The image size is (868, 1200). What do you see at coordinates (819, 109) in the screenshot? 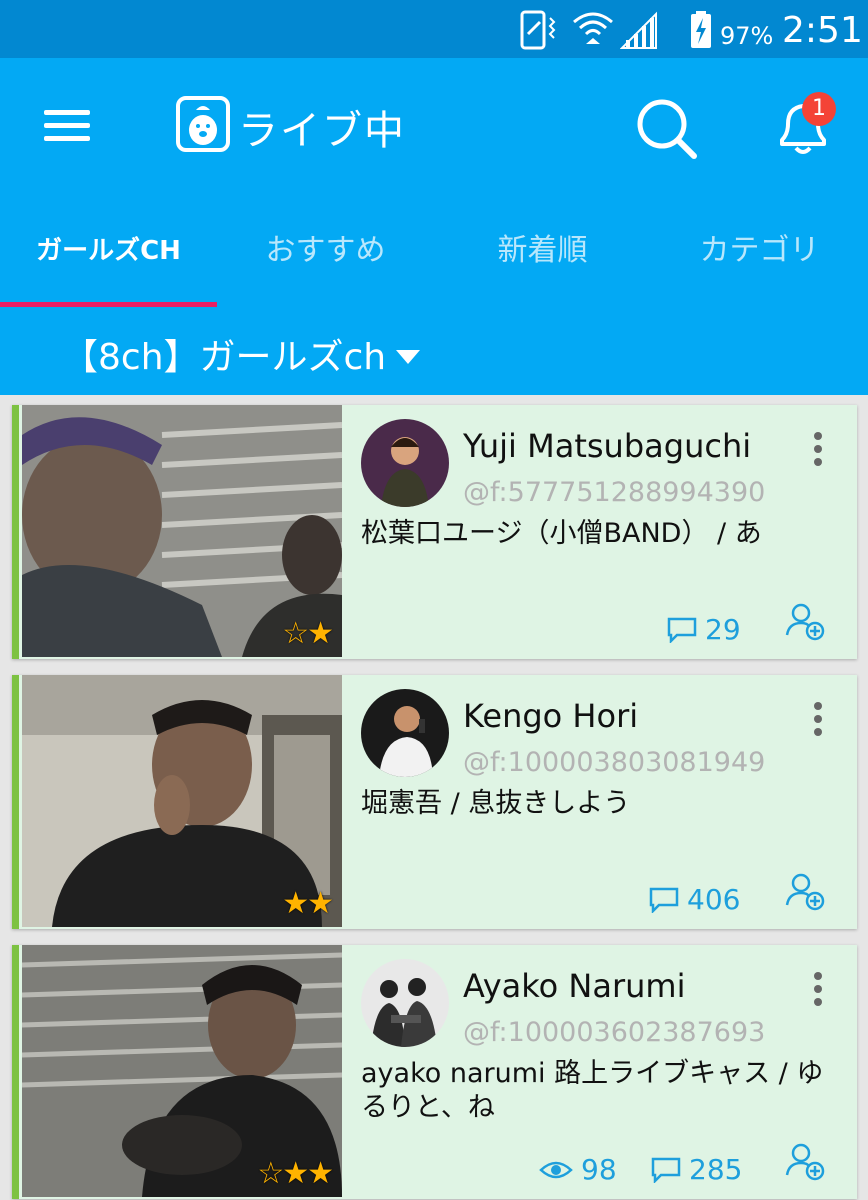
I see `notification-badge: 1` at bounding box center [819, 109].